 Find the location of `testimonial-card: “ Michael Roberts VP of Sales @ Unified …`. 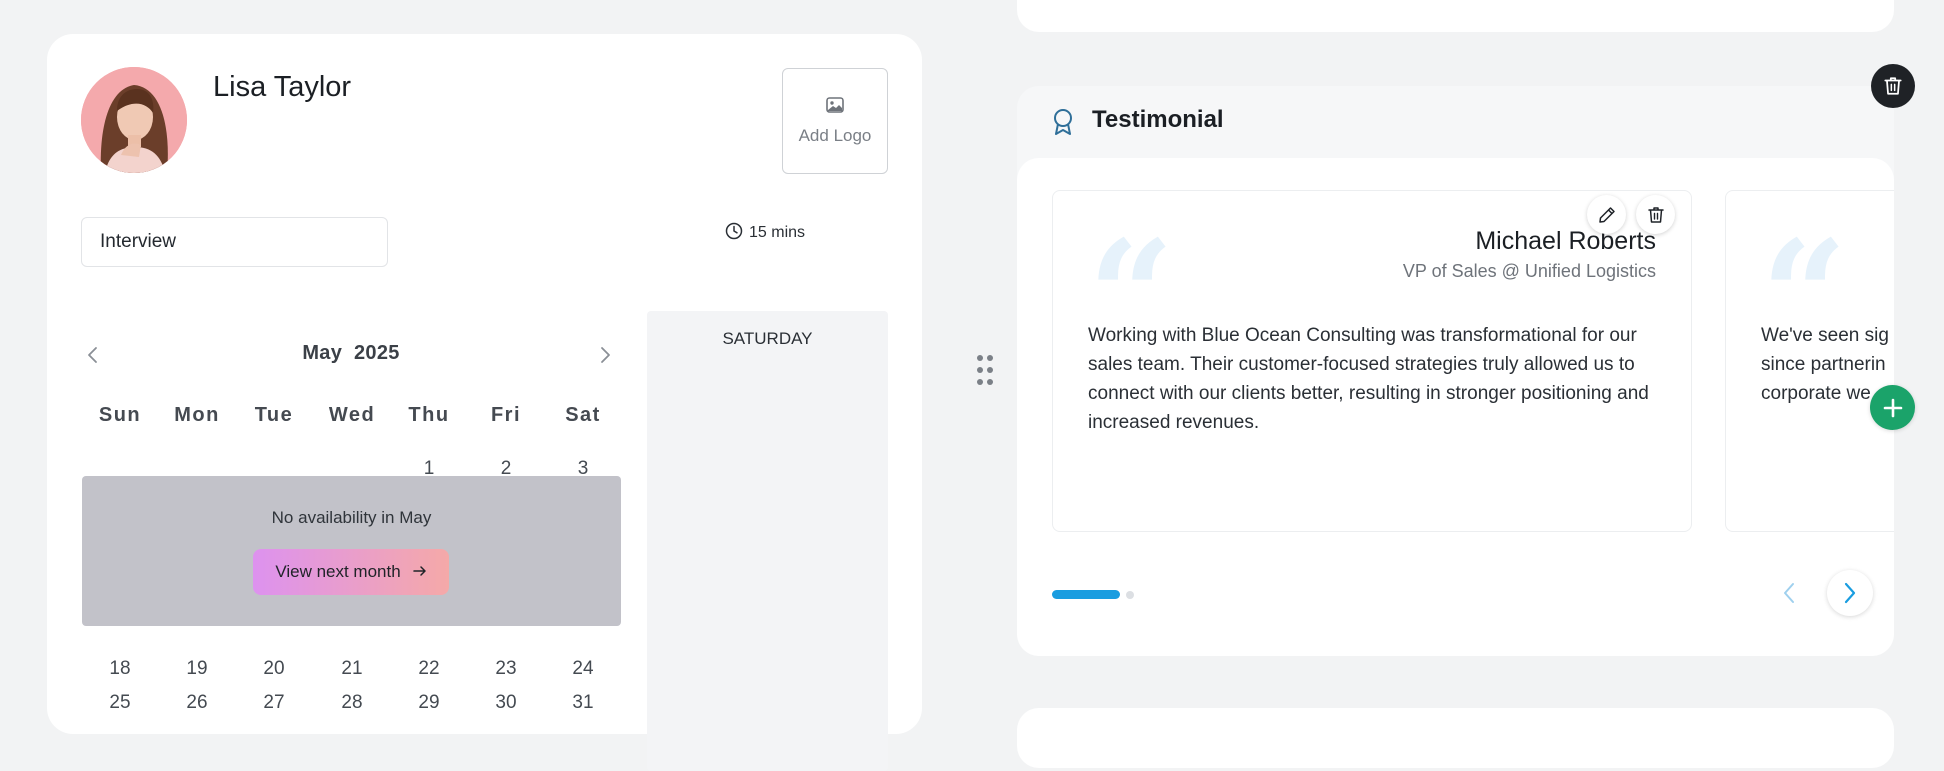

testimonial-card: “ Michael Roberts VP of Sales @ Unified … is located at coordinates (1372, 361).